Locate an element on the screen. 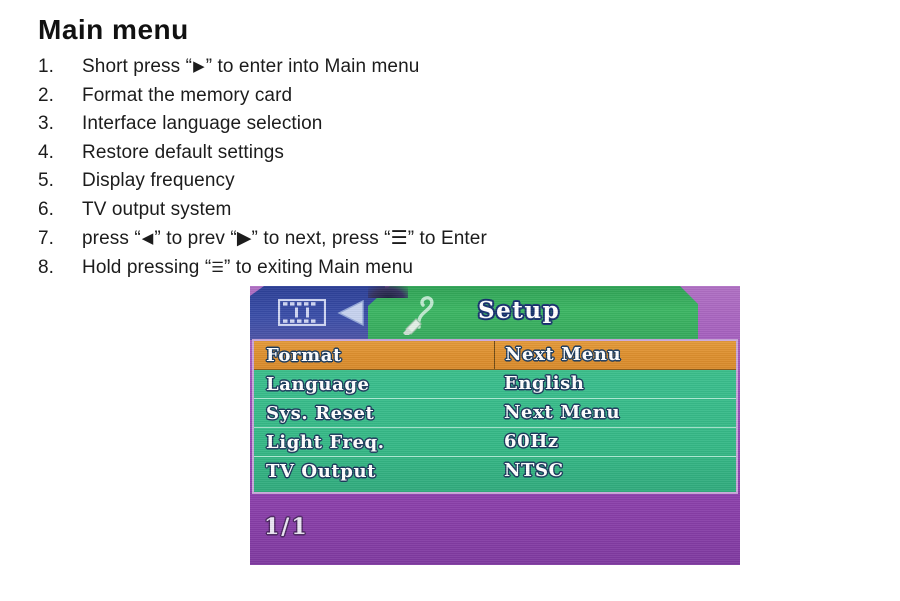 This screenshot has height=601, width=900. list-item-number: 8. is located at coordinates (46, 267).